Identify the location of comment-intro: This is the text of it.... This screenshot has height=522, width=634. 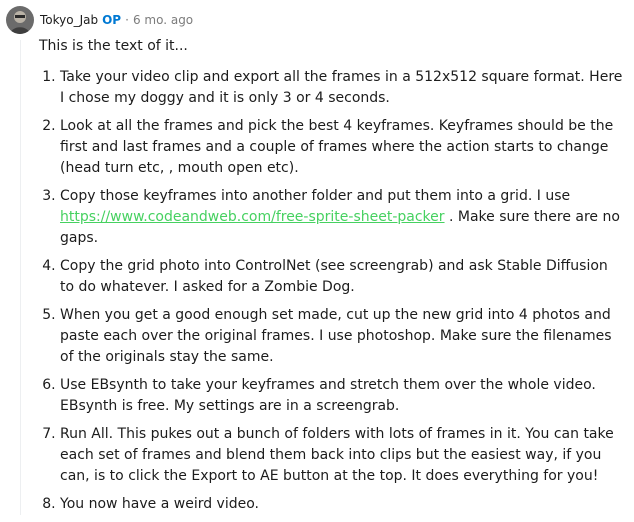
(113, 46).